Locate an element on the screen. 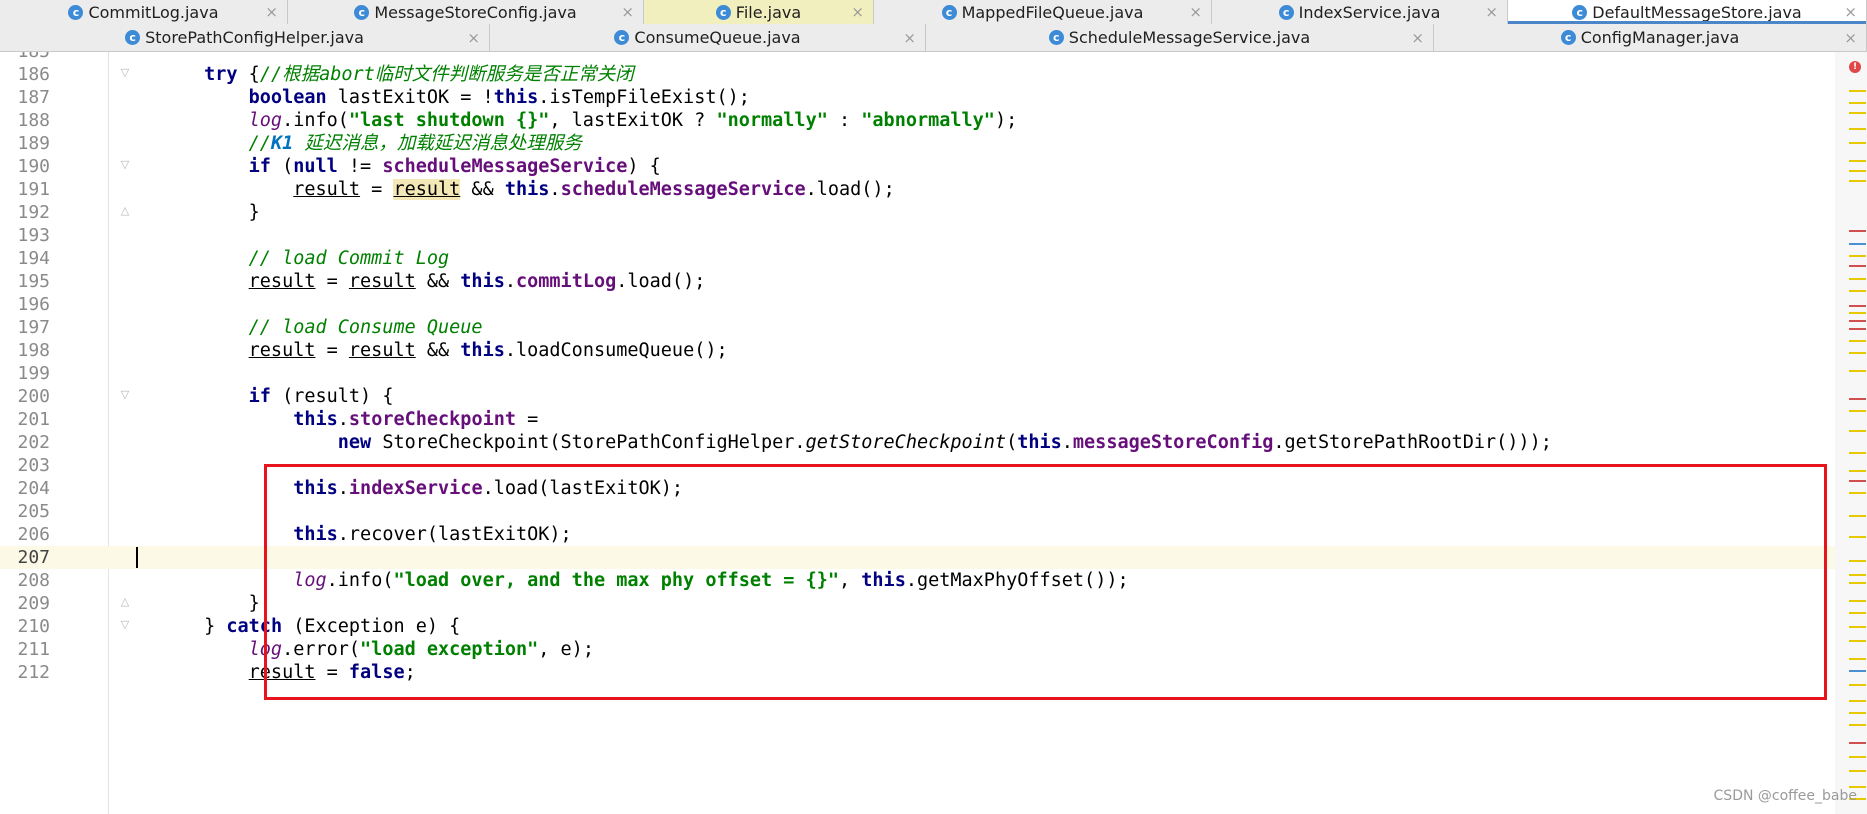 This screenshot has width=1867, height=814. code-line: 196 is located at coordinates (917, 304).